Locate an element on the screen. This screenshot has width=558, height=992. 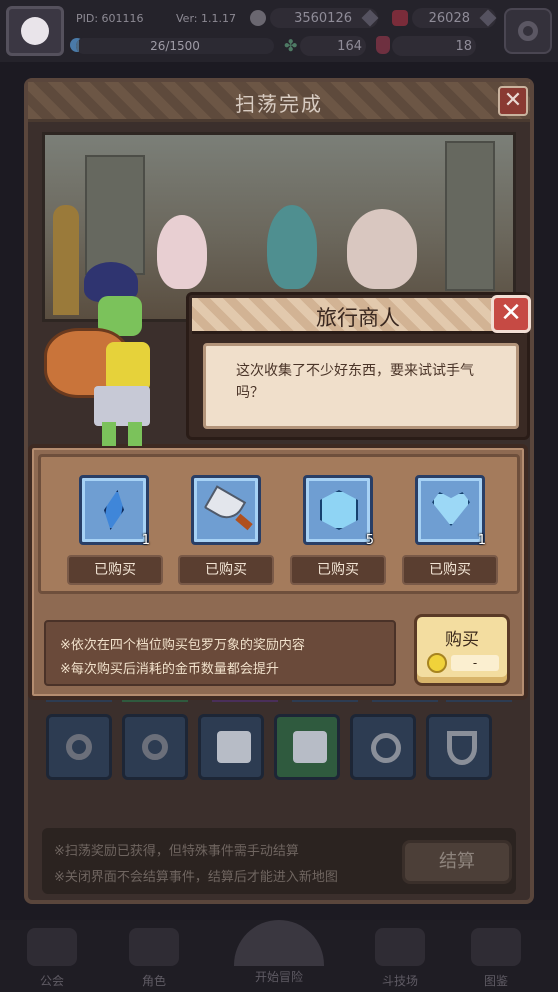
nav-tab-label: 图鉴 is located at coordinates (495, 981).